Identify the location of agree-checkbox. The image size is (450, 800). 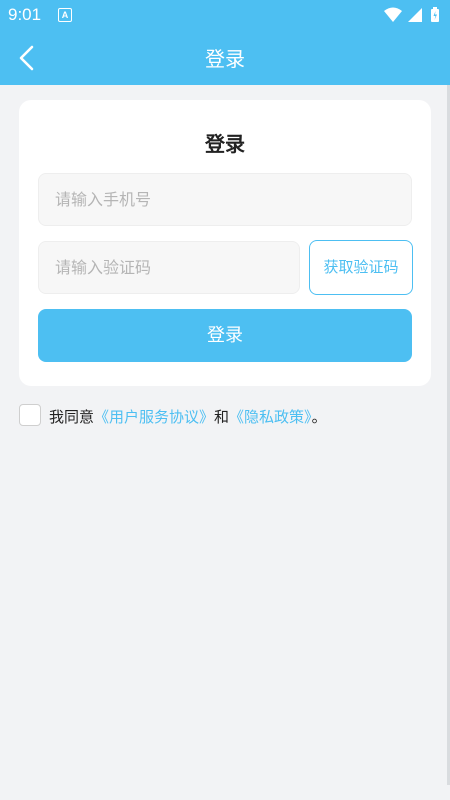
(30, 415).